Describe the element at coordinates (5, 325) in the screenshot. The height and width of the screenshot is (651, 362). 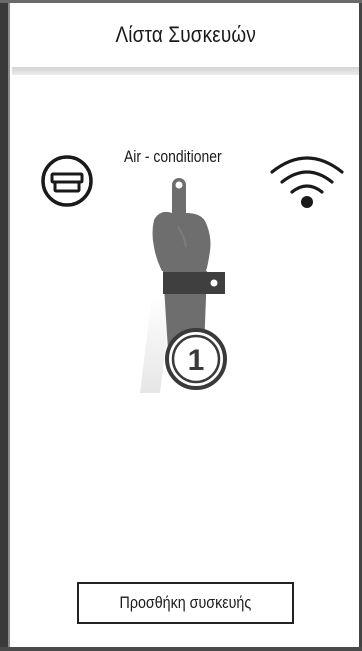
I see `device-frame-left` at that location.